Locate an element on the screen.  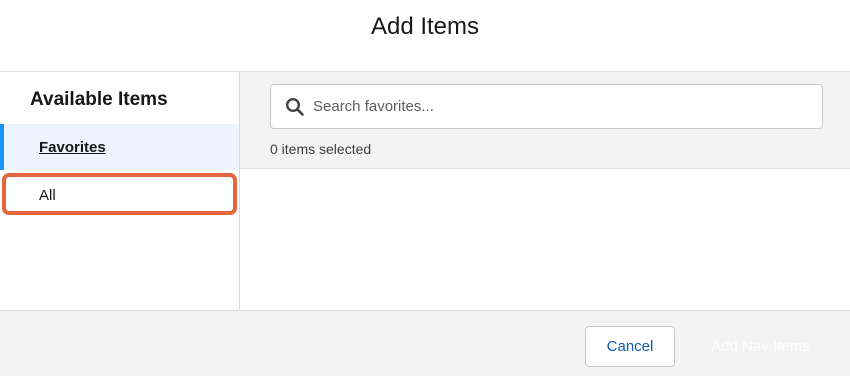
selected-count: 0 items selected is located at coordinates (321, 149).